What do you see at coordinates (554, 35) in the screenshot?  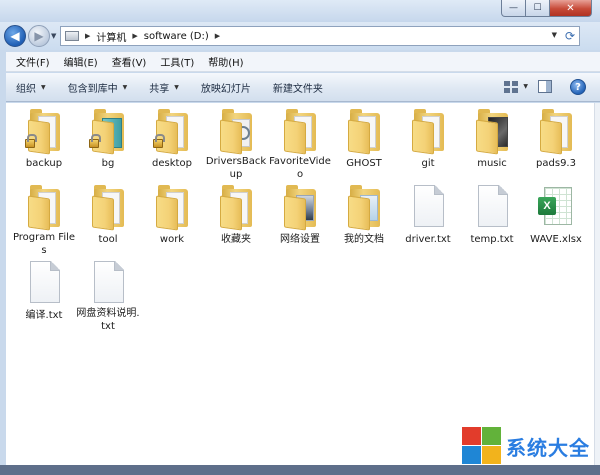 I see `address-dropdown-icon: ▼` at bounding box center [554, 35].